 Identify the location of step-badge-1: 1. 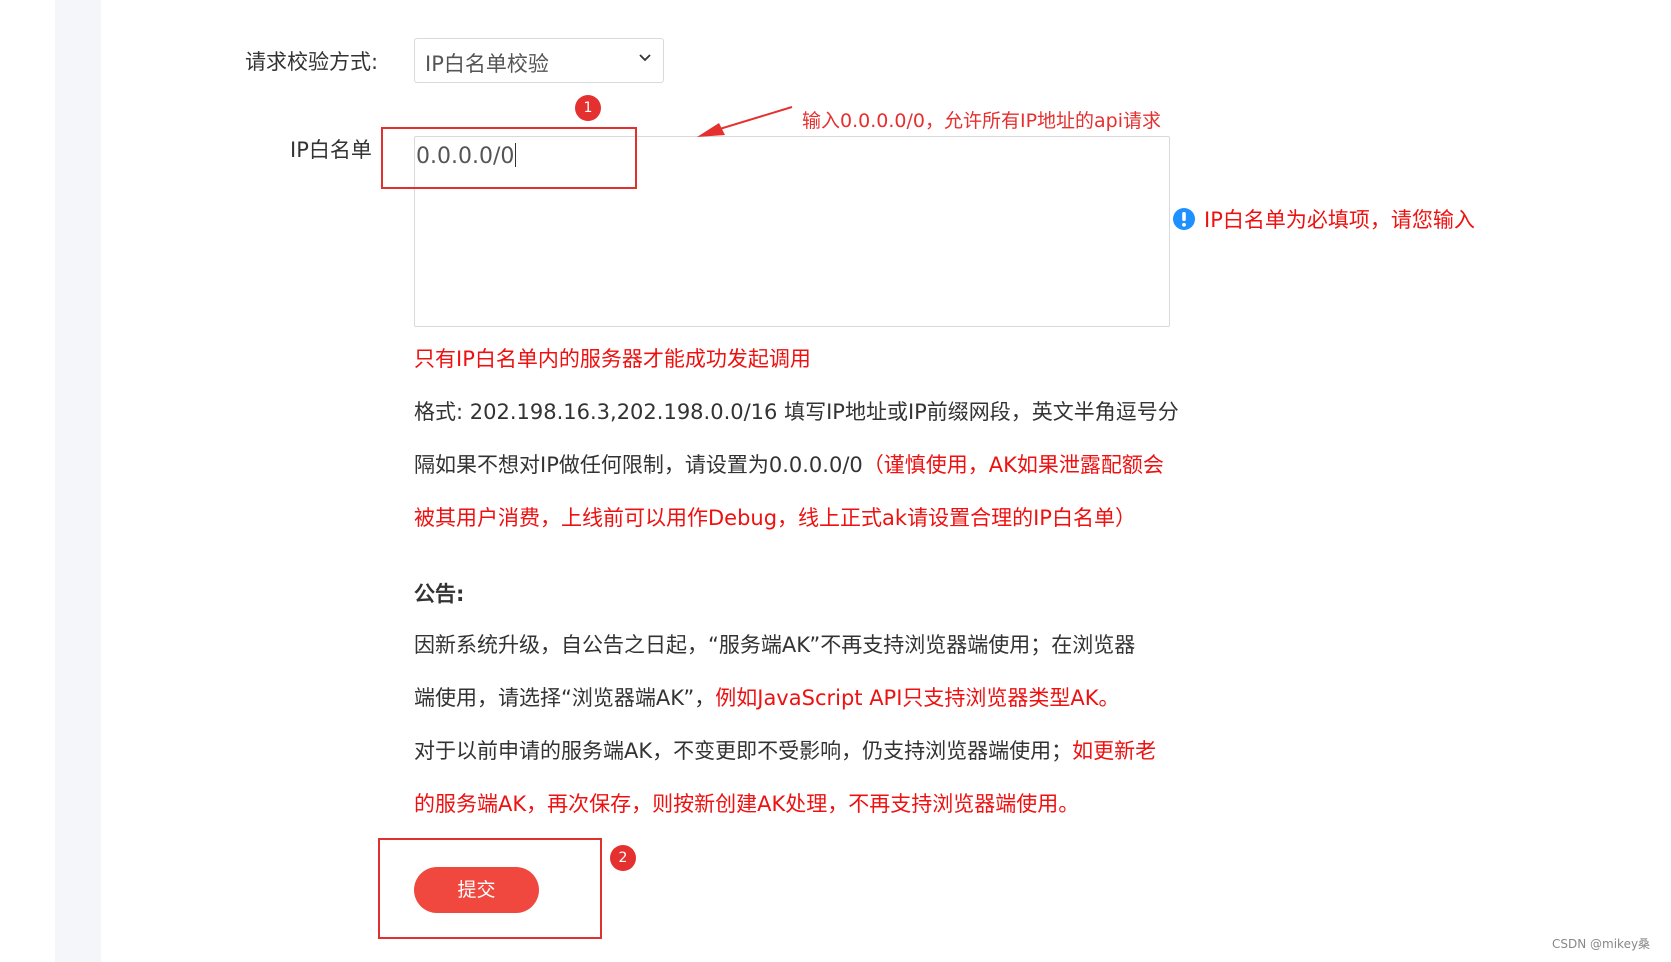
(588, 108).